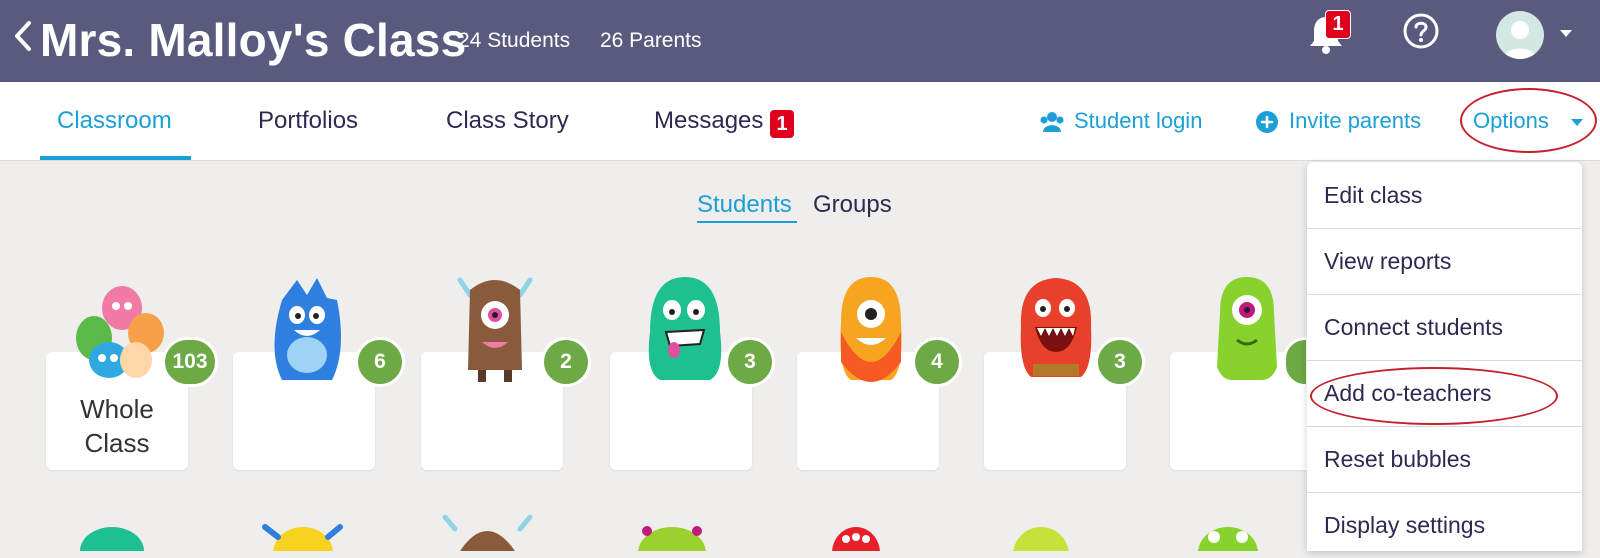 The height and width of the screenshot is (558, 1600). I want to click on students-count: 24 Students, so click(514, 40).